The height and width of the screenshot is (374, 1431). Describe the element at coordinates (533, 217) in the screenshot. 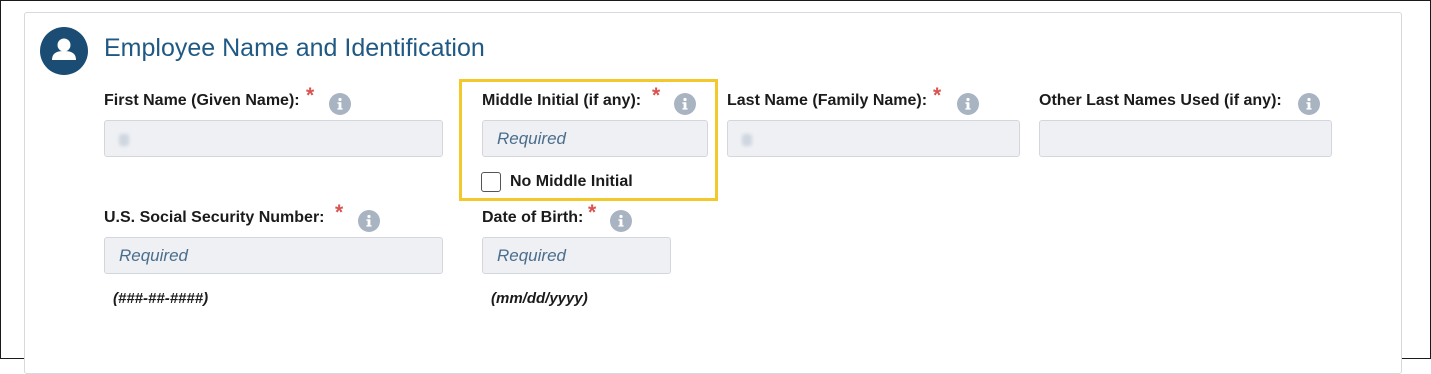

I see `dob-label: Date of Birth:` at that location.